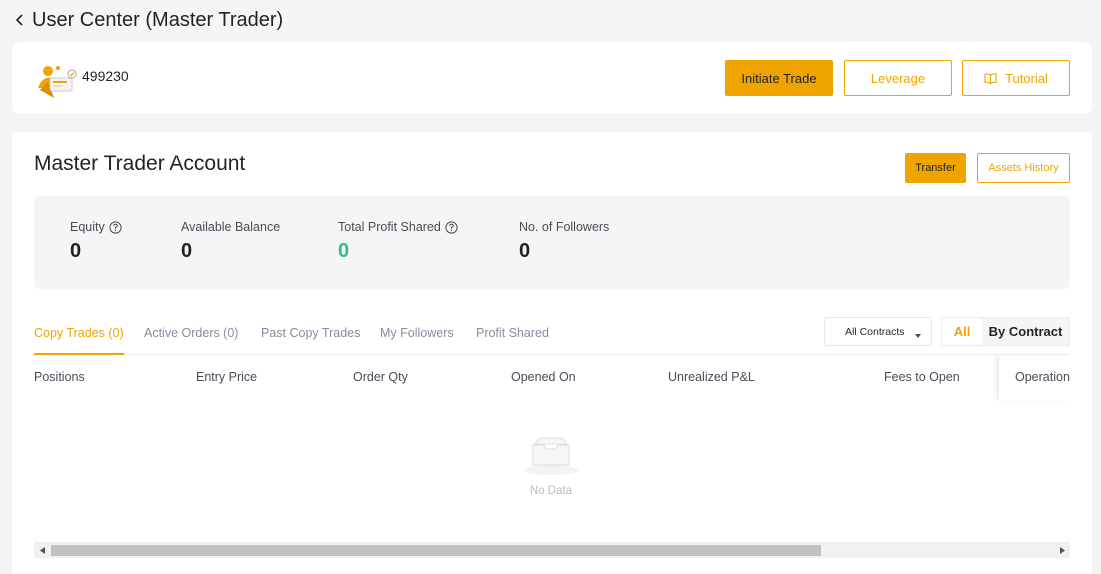 This screenshot has height=574, width=1101. What do you see at coordinates (310, 340) in the screenshot?
I see `tab-past-copy-trades: Past Copy Trades` at bounding box center [310, 340].